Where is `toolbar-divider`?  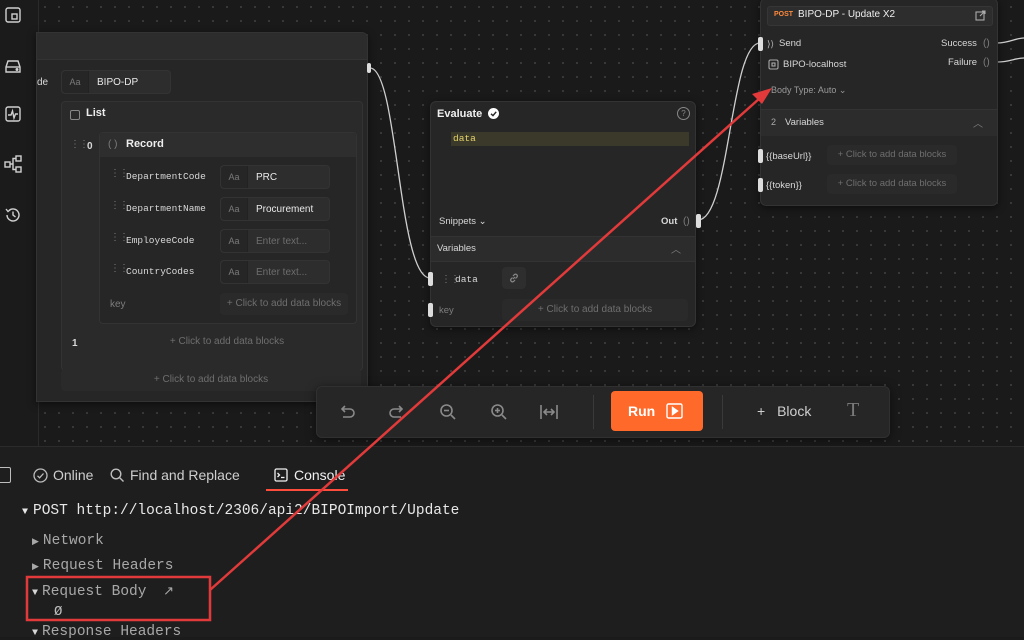
toolbar-divider is located at coordinates (593, 412).